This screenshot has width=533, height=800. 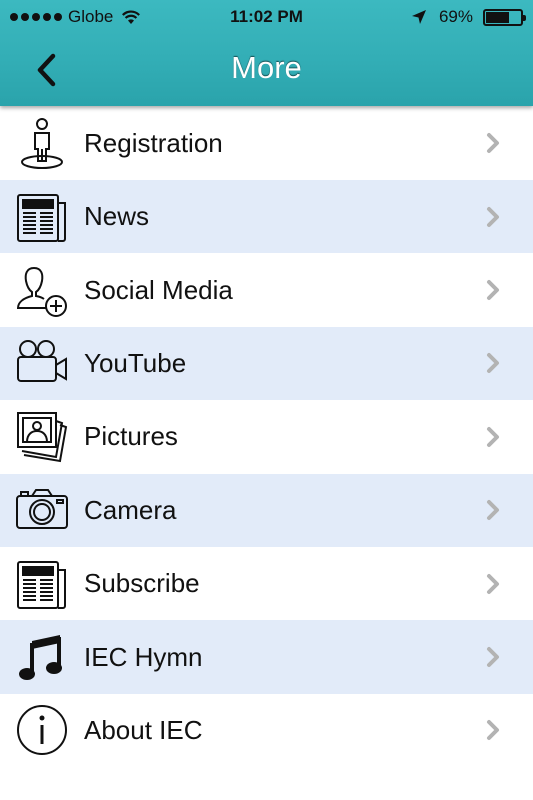 What do you see at coordinates (143, 656) in the screenshot?
I see `menu-item-label: IEC Hymn` at bounding box center [143, 656].